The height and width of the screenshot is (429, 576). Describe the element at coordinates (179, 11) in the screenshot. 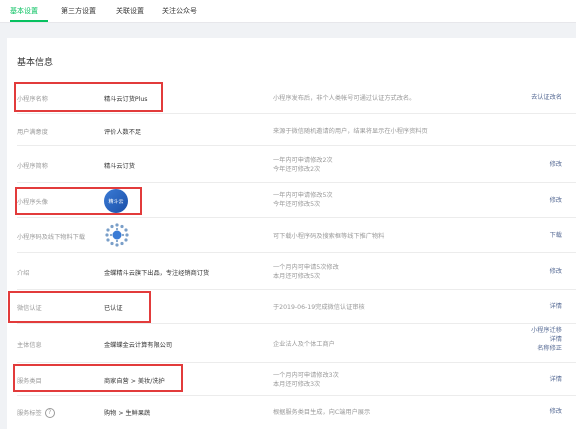

I see `tab-follow-official-account: 关注公众号` at that location.